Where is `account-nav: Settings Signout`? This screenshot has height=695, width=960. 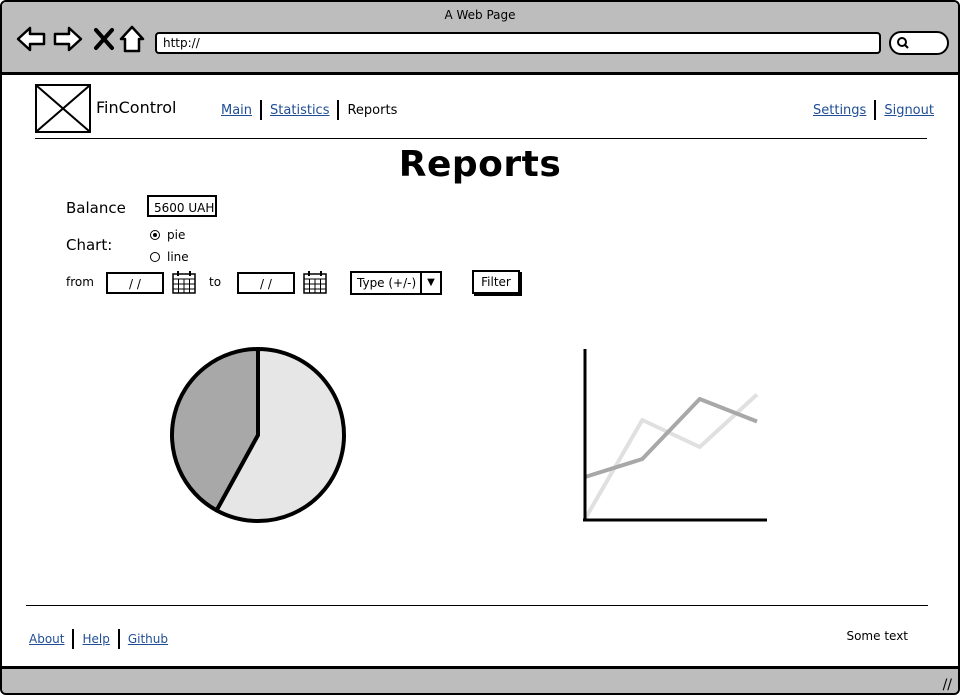 account-nav: Settings Signout is located at coordinates (873, 110).